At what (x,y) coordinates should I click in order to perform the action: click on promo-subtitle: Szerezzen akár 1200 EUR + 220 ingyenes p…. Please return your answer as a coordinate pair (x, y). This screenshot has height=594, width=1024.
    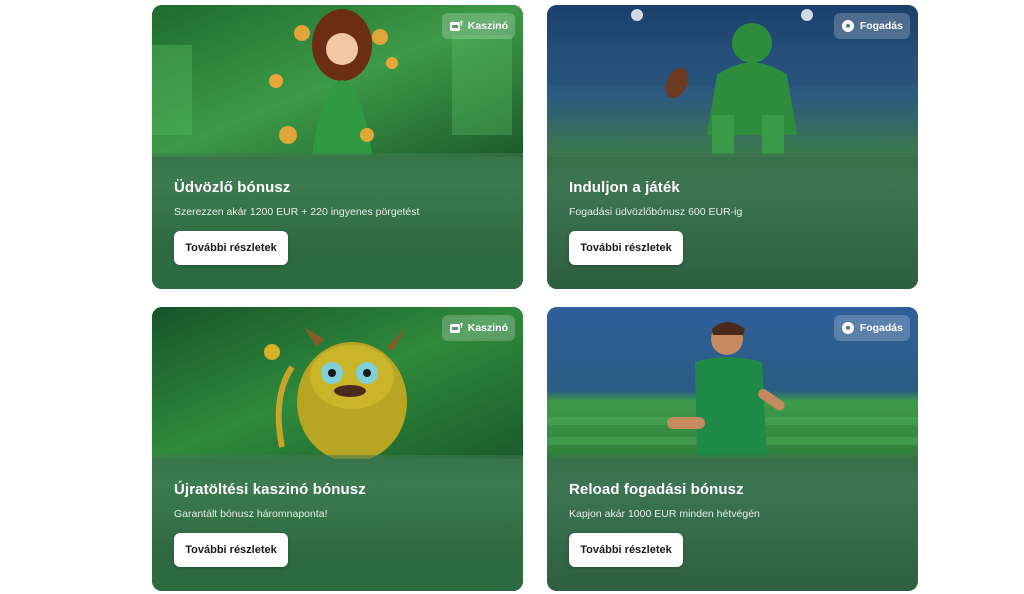
    Looking at the image, I should click on (297, 212).